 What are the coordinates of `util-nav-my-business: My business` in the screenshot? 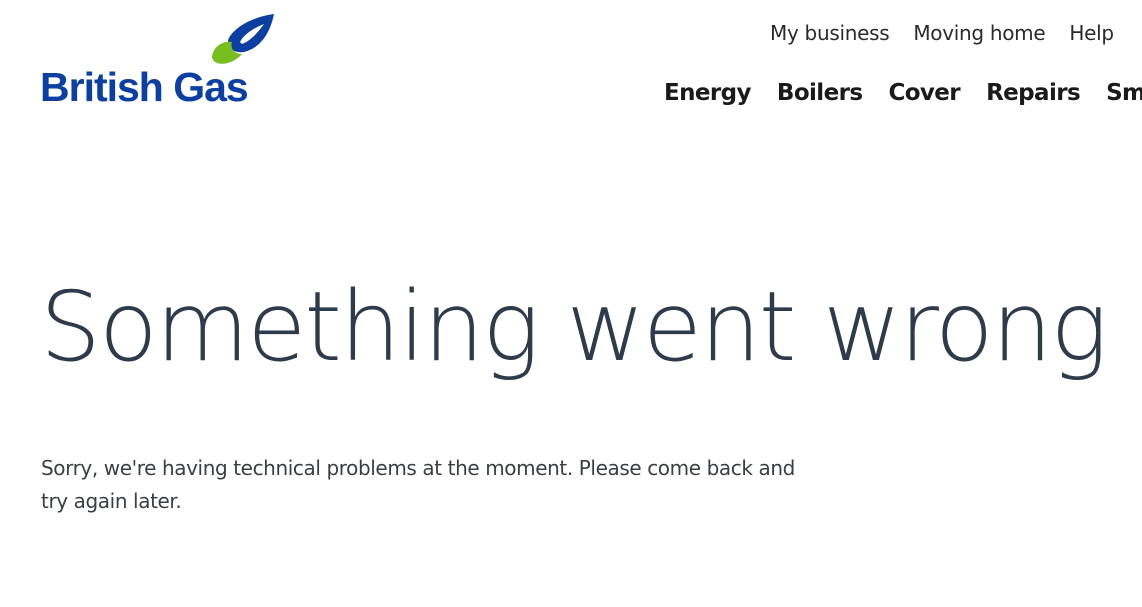 It's located at (830, 33).